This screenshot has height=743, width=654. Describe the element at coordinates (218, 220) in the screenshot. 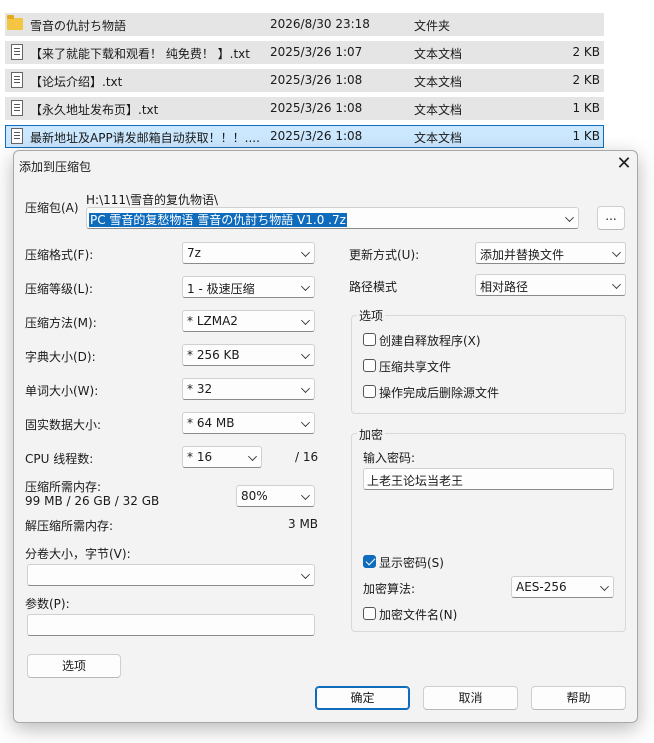

I see `archive-name-value: PC 雪音的复愁物语 雪音の仇討ち物語 V1.0 .7z` at that location.